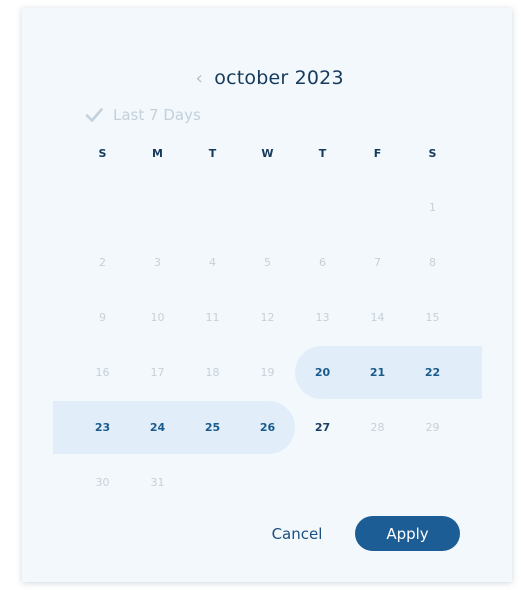 This screenshot has width=521, height=590. I want to click on weekday-header-row: S M T W T F S, so click(267, 154).